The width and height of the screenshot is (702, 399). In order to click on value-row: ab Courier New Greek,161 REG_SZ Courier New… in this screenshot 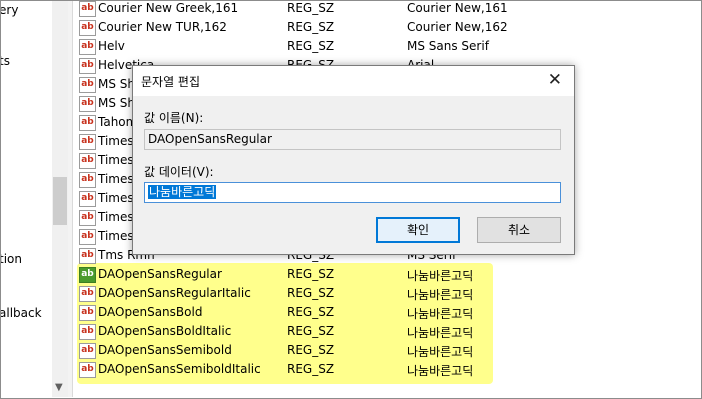, I will do `click(354, 9)`.